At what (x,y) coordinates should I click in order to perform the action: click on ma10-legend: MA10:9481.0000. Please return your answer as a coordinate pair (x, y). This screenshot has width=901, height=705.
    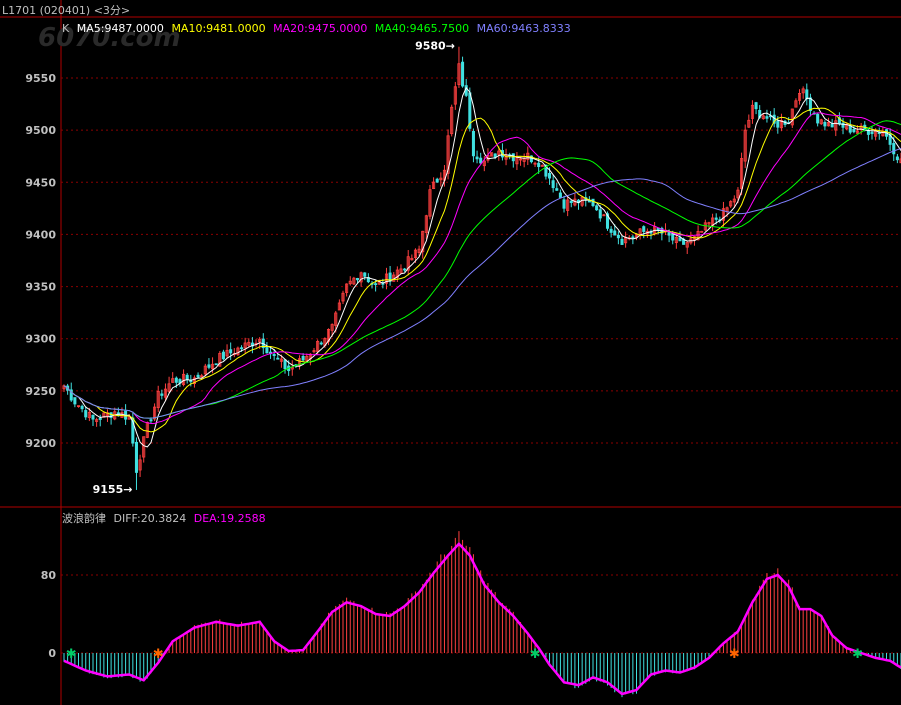
    Looking at the image, I should click on (218, 28).